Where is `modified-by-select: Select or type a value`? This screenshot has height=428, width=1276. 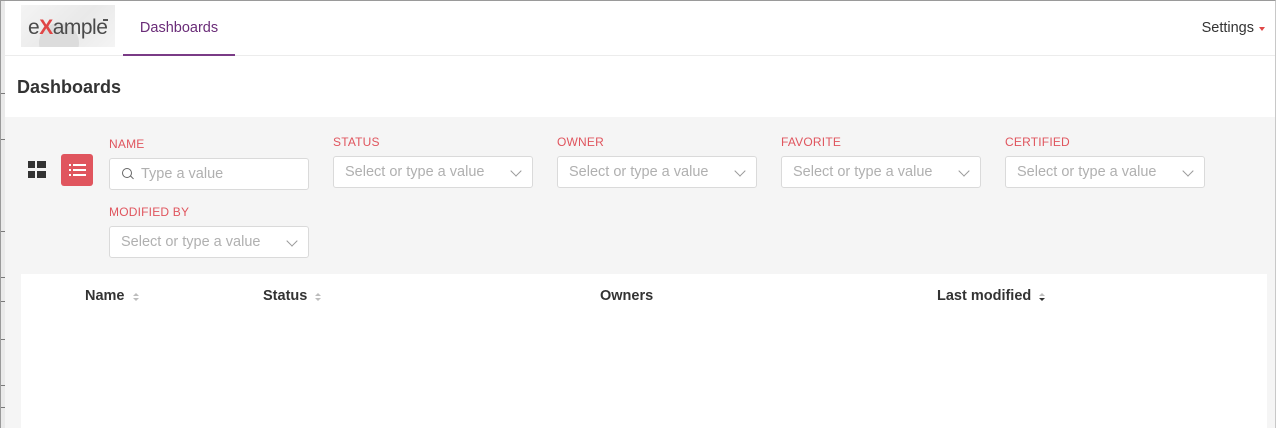
modified-by-select: Select or type a value is located at coordinates (209, 242).